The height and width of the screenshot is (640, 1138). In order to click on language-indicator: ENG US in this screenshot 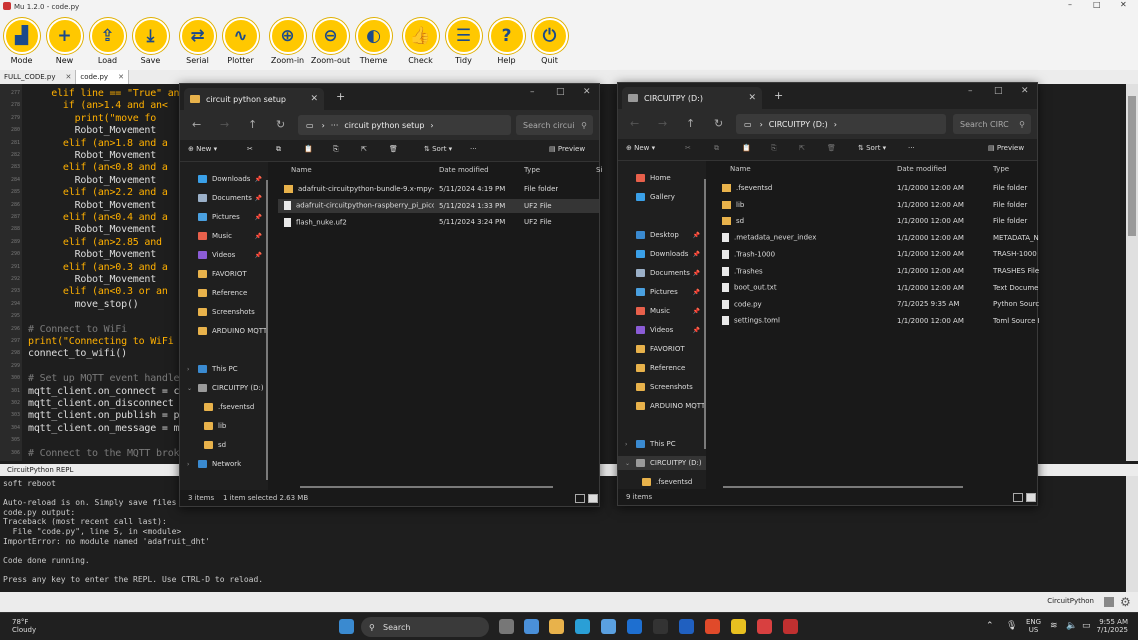, I will do `click(1033, 626)`.